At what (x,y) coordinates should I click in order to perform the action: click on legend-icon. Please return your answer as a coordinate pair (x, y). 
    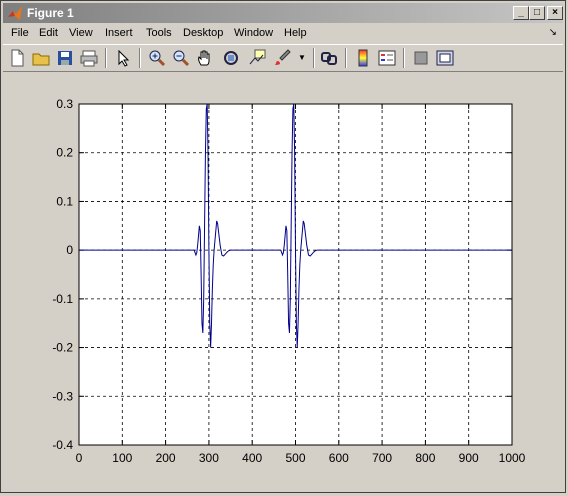
    Looking at the image, I should click on (387, 58).